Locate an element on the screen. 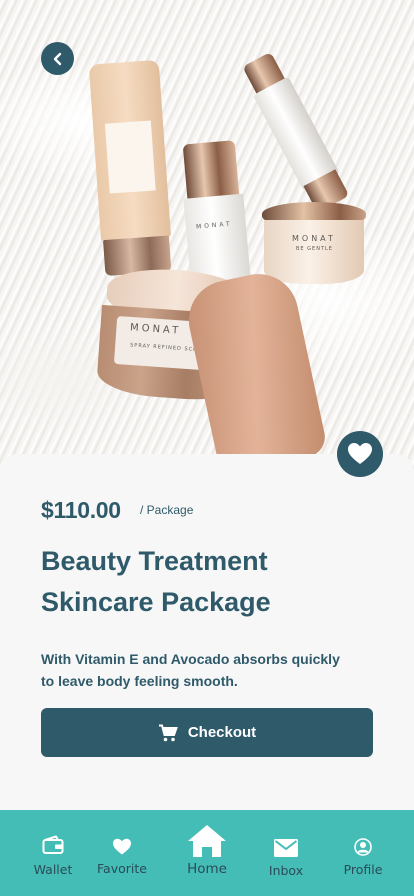 This screenshot has height=896, width=414. small-jar-label: BE GENTLE is located at coordinates (314, 249).